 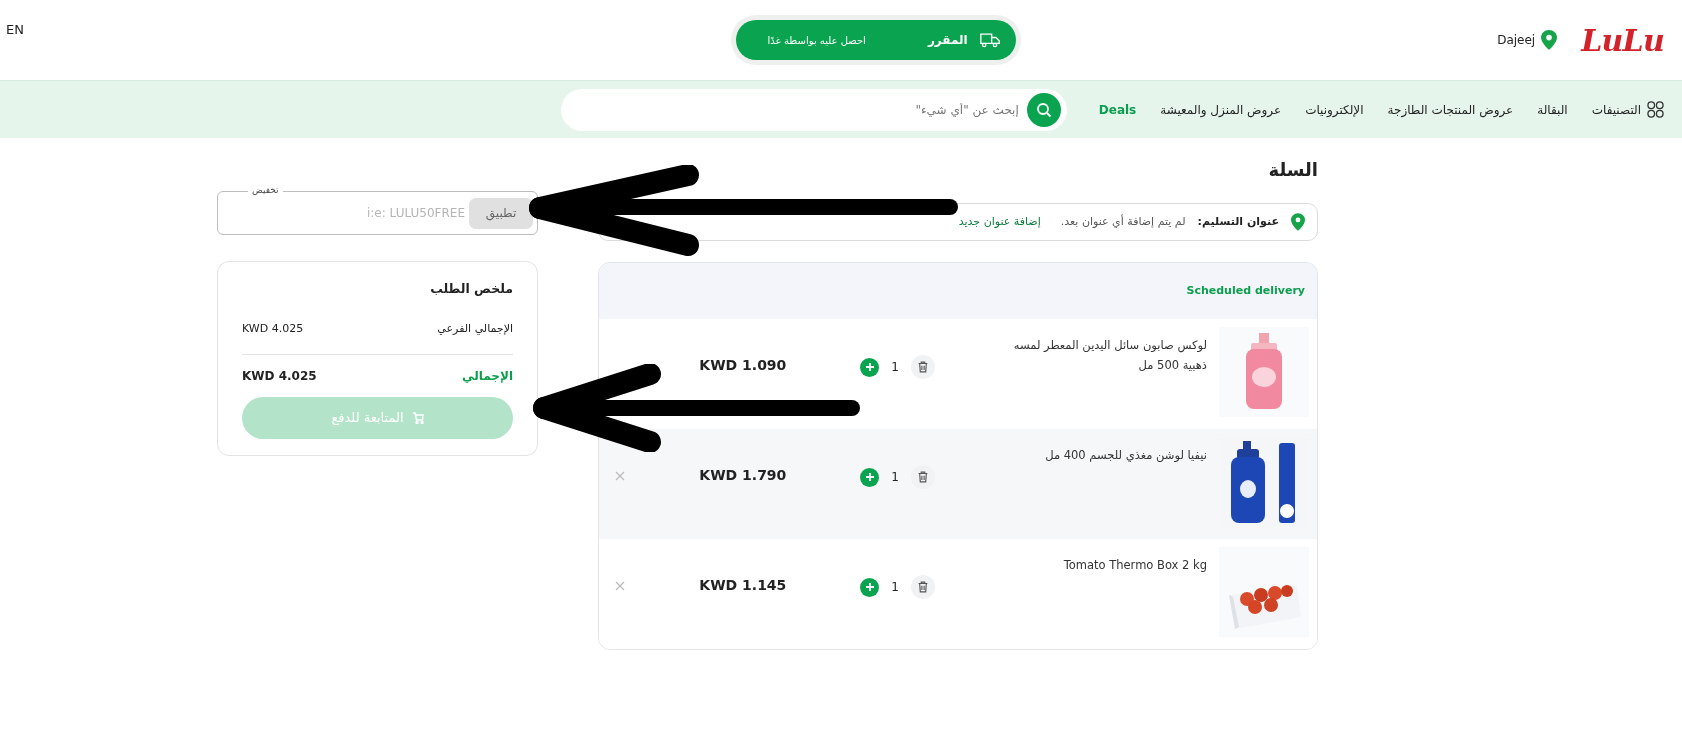 I want to click on total-value: KWD 4.025, so click(x=279, y=376).